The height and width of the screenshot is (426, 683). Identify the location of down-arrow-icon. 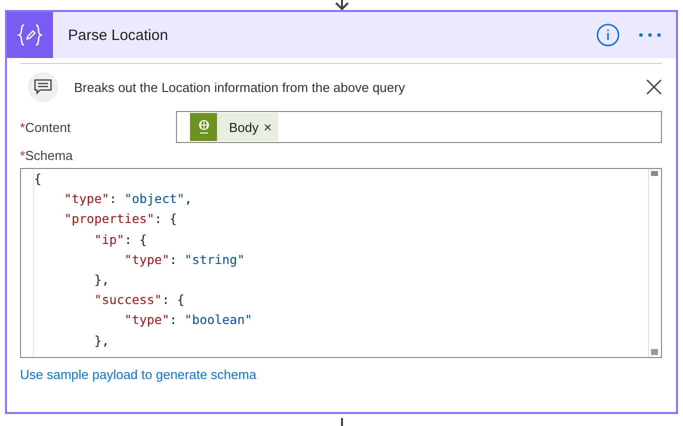
(342, 5).